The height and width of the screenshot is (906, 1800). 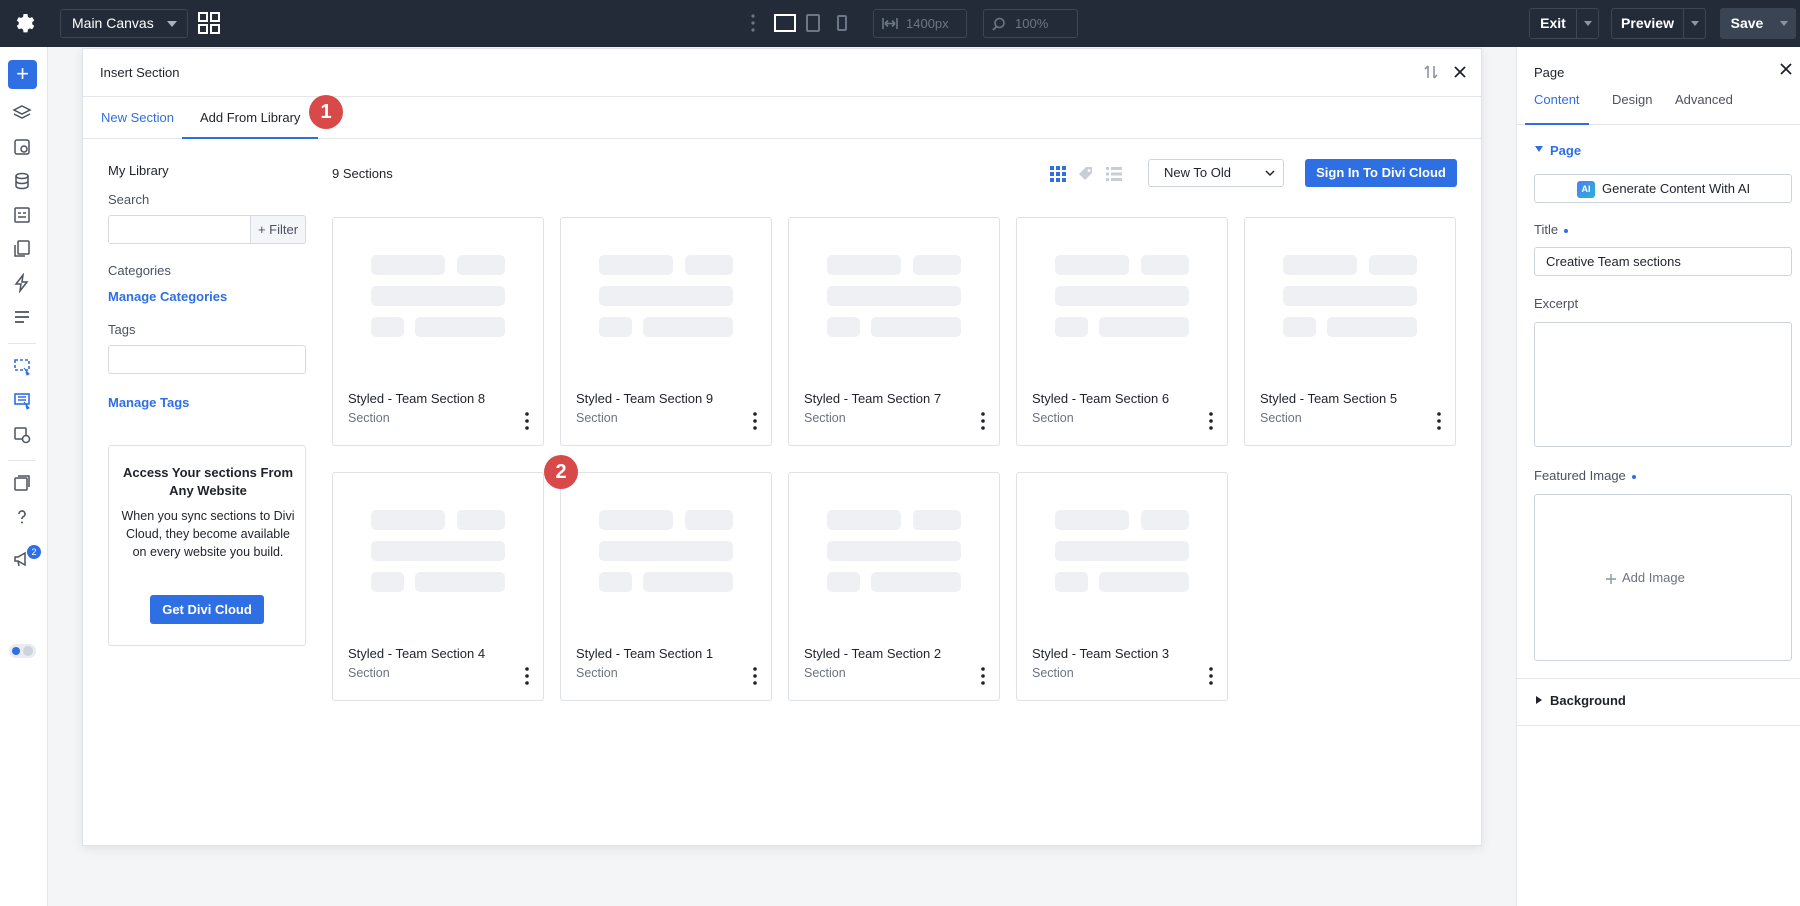 I want to click on categories-label: Categories, so click(x=139, y=270).